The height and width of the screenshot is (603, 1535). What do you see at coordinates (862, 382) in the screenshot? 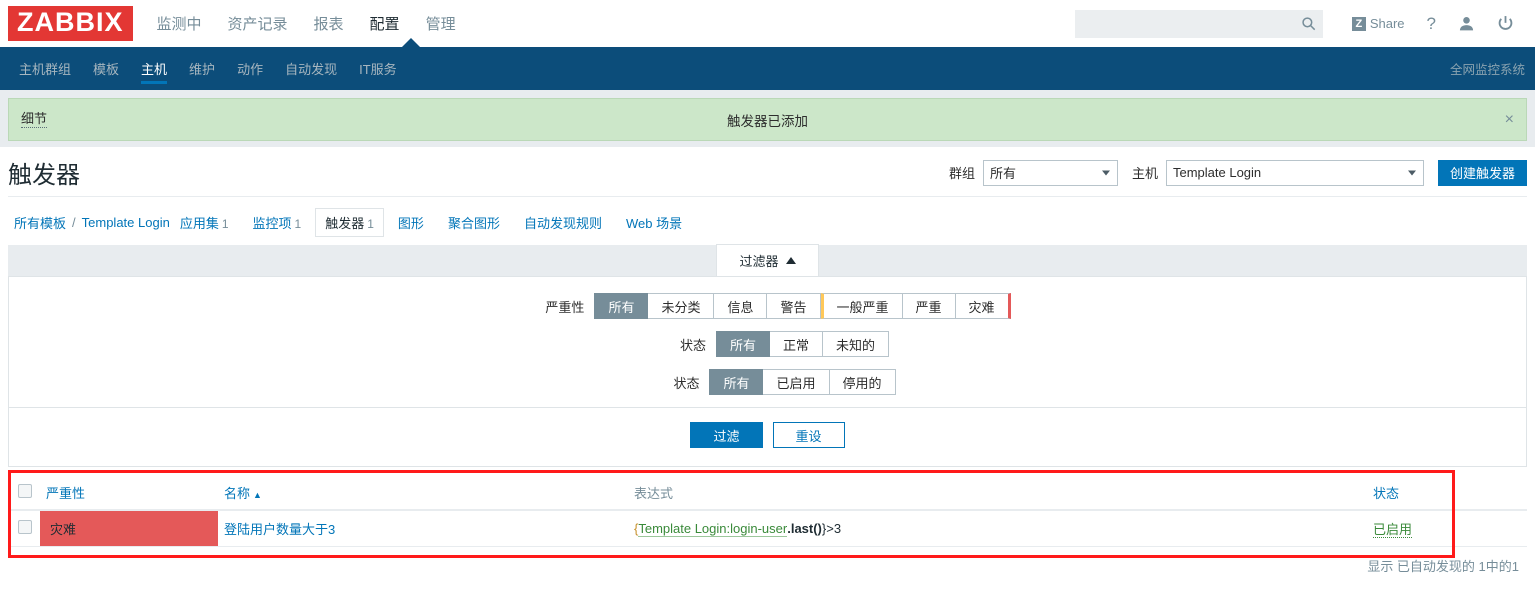
I see `status-option-disabled: 停用的` at bounding box center [862, 382].